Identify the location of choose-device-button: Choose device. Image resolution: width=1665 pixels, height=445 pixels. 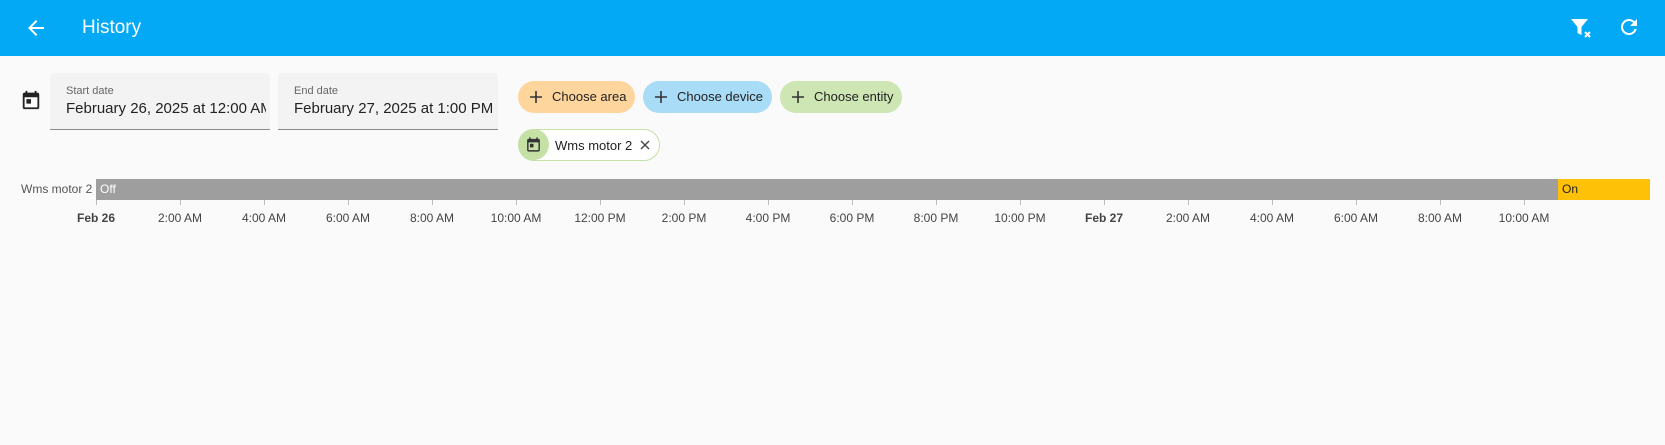
(707, 97).